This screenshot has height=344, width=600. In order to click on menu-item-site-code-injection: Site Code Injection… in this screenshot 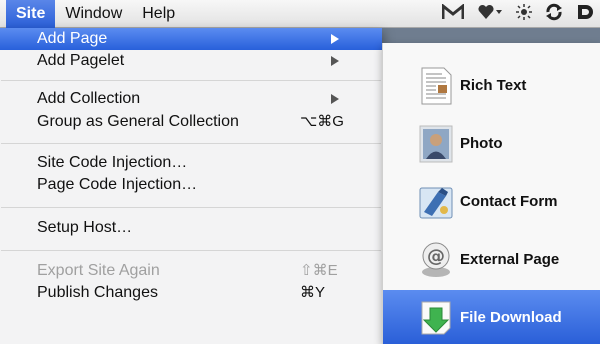, I will do `click(191, 163)`.